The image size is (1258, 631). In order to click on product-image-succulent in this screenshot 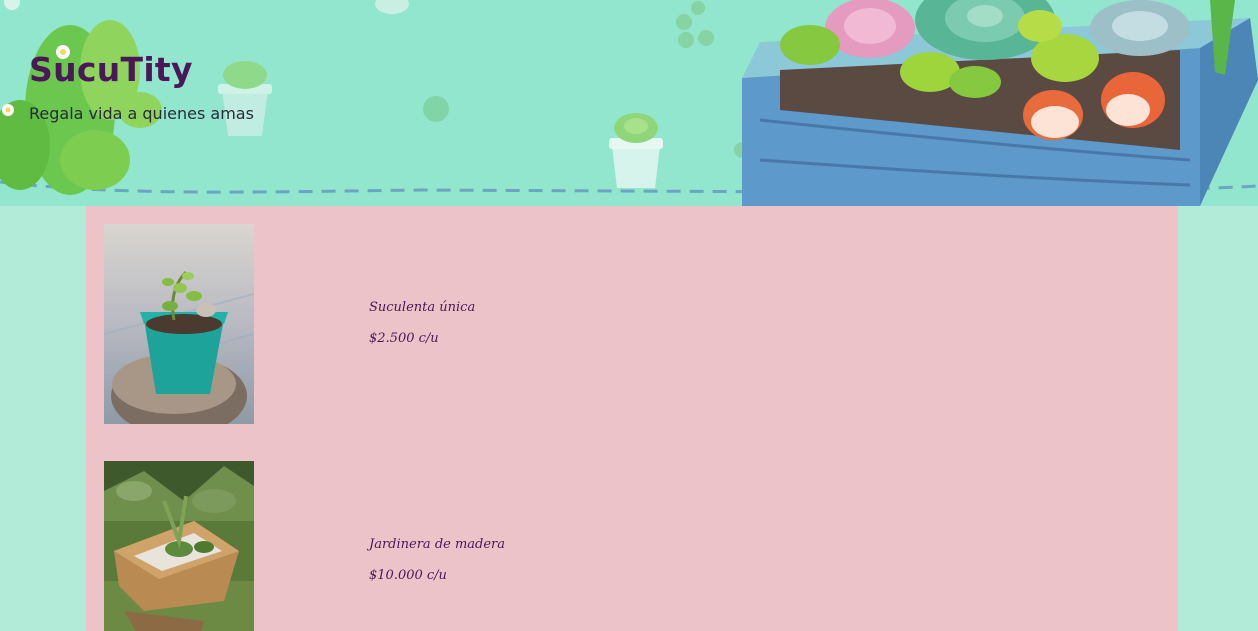, I will do `click(179, 324)`.